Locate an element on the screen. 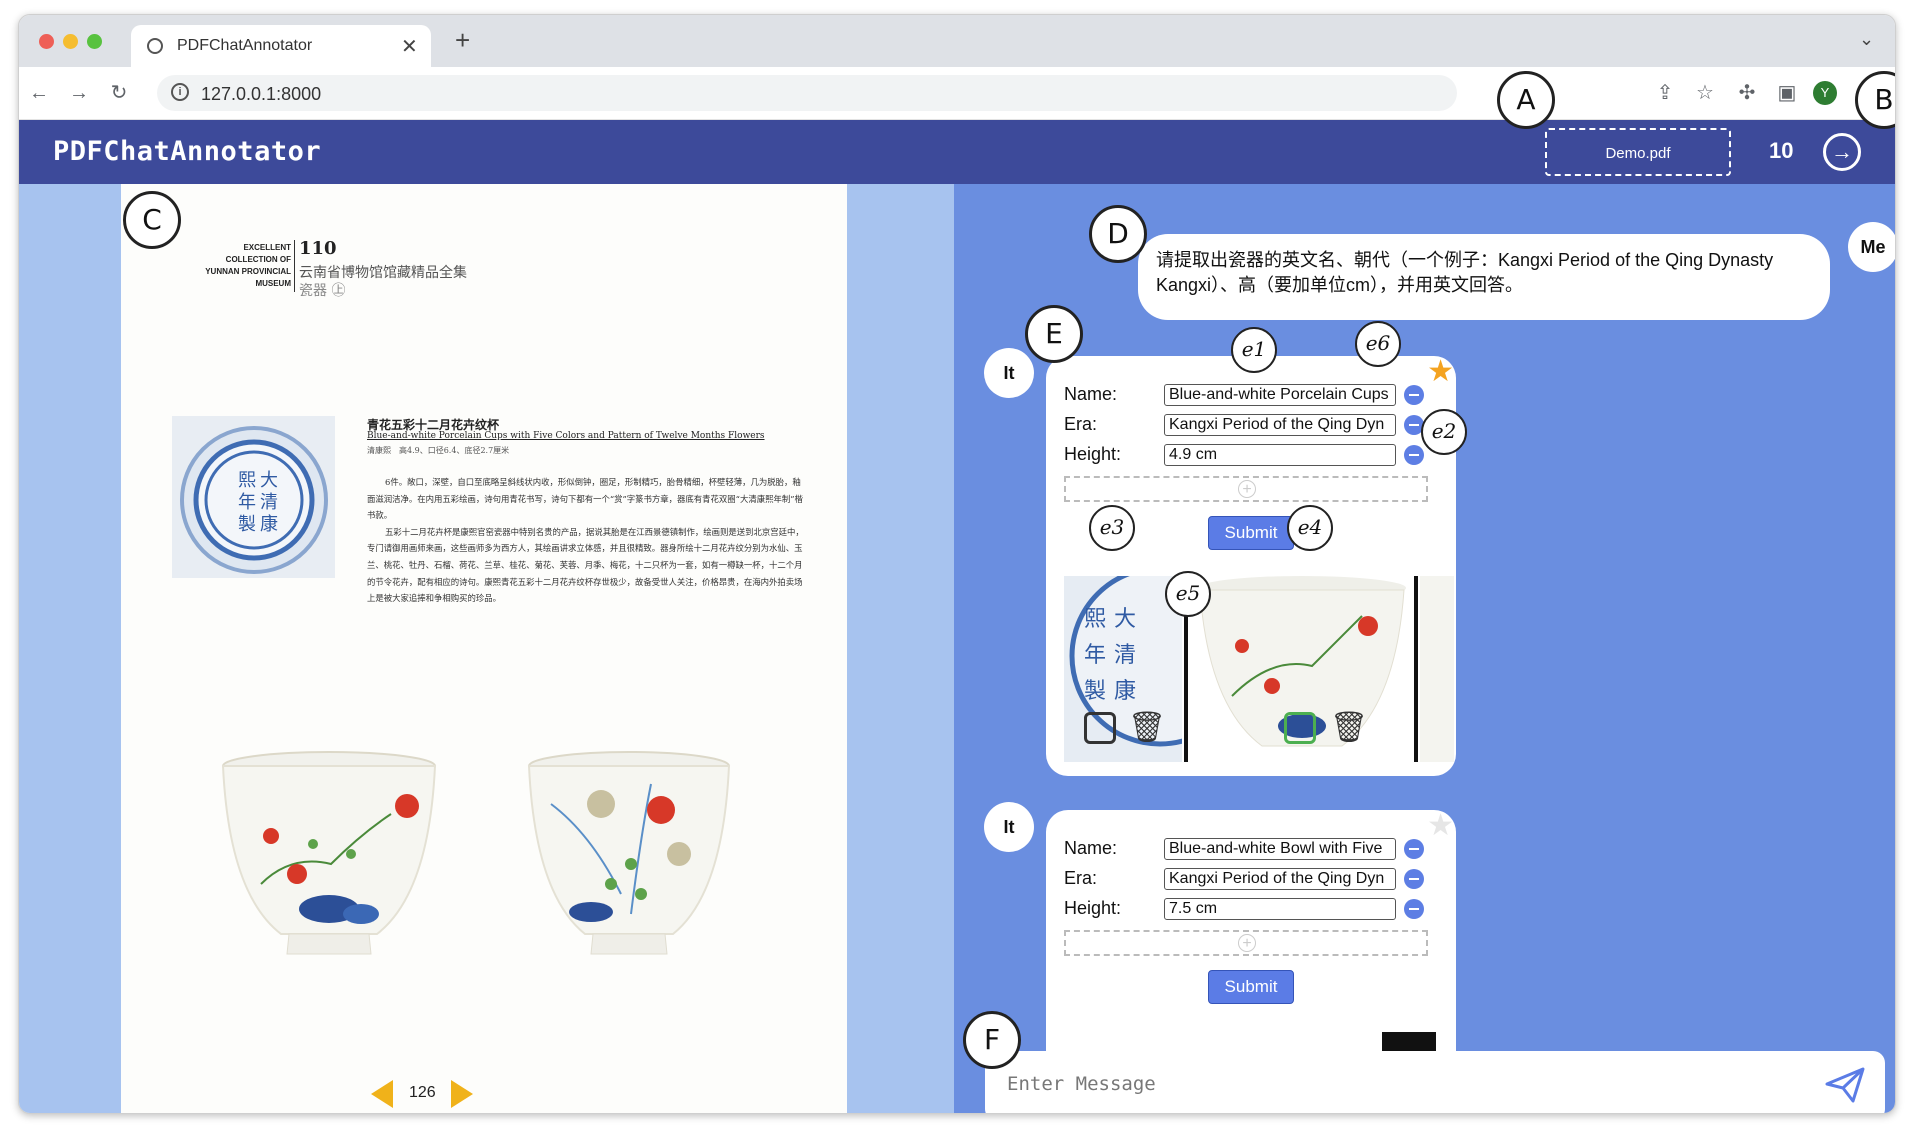 The image size is (1912, 1128). collection-cn-heading: 云南省博物馆馆藏精品全集 is located at coordinates (383, 273).